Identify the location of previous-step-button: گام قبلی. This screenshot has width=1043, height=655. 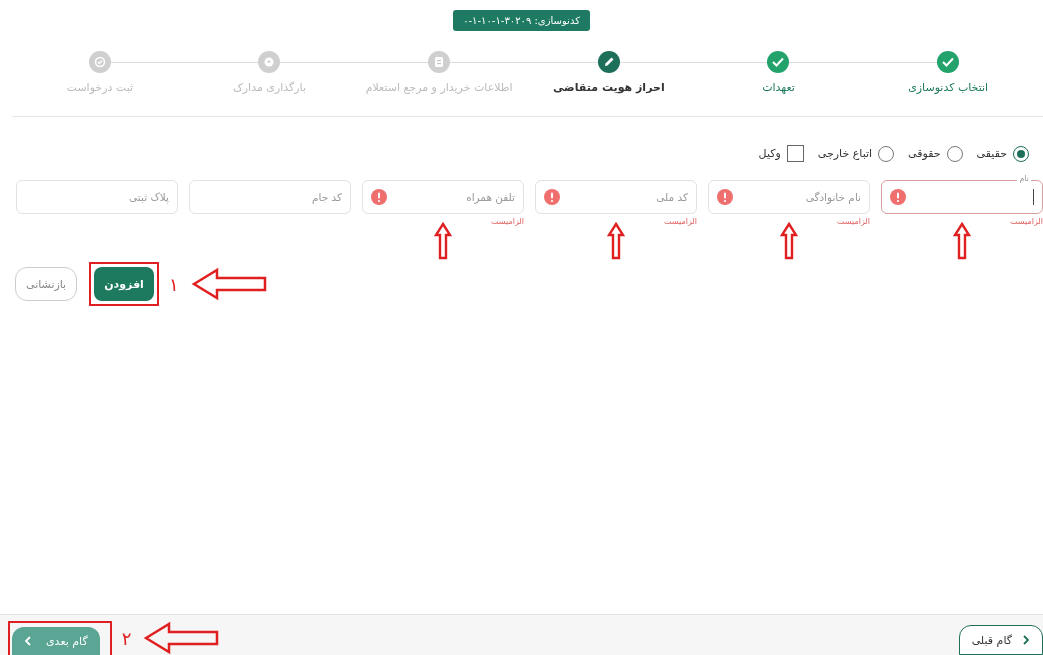
(1000, 640).